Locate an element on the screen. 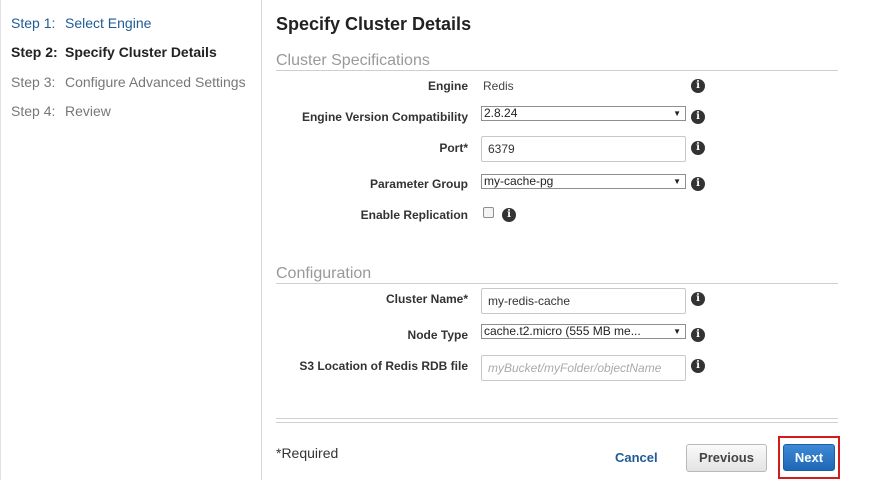 The height and width of the screenshot is (493, 891). wizard-step-1: Step 1: Select Engine is located at coordinates (81, 23).